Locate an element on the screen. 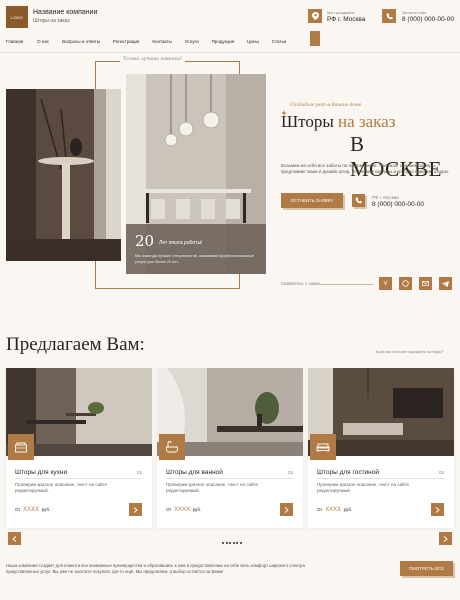 The image size is (460, 600). phone-number: 8 (000) 000-00-00 is located at coordinates (428, 19).